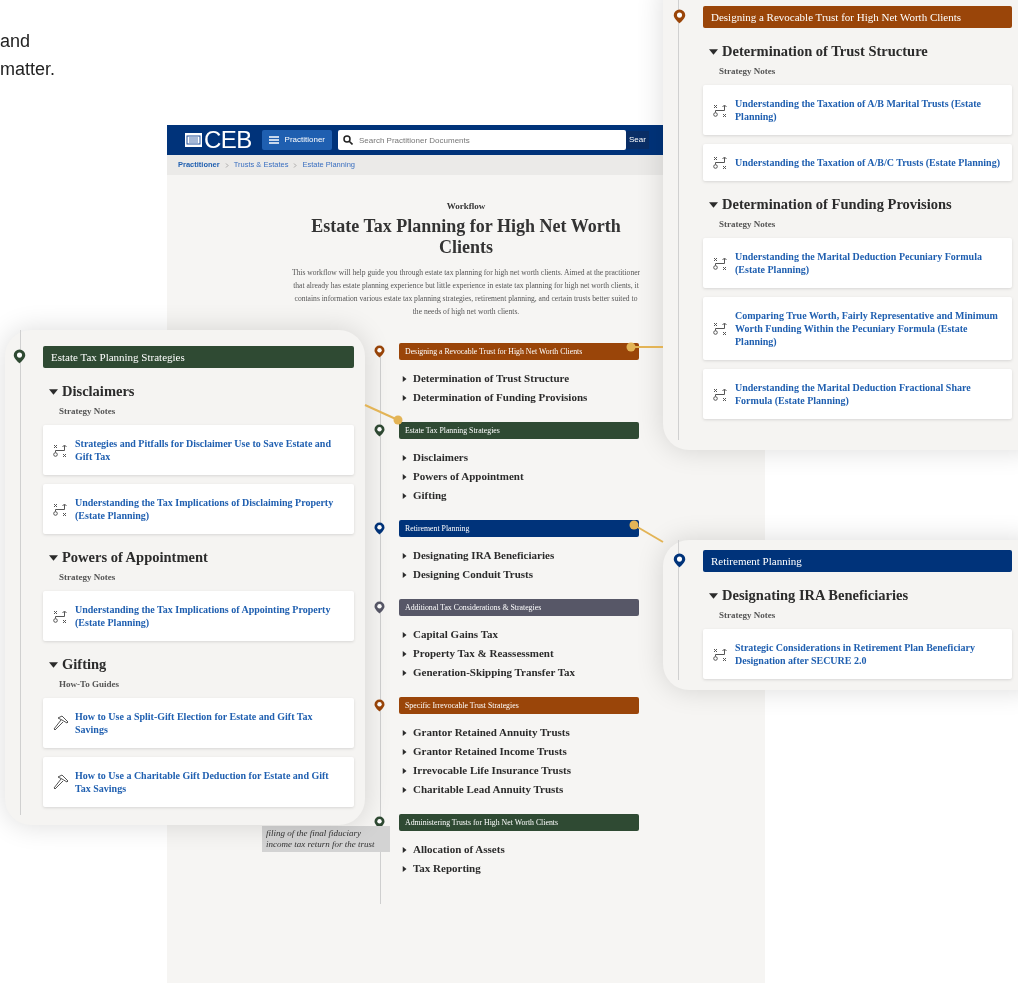 Image resolution: width=1018 pixels, height=983 pixels. What do you see at coordinates (135, 558) in the screenshot?
I see `section-heading: Powers of Appointment` at bounding box center [135, 558].